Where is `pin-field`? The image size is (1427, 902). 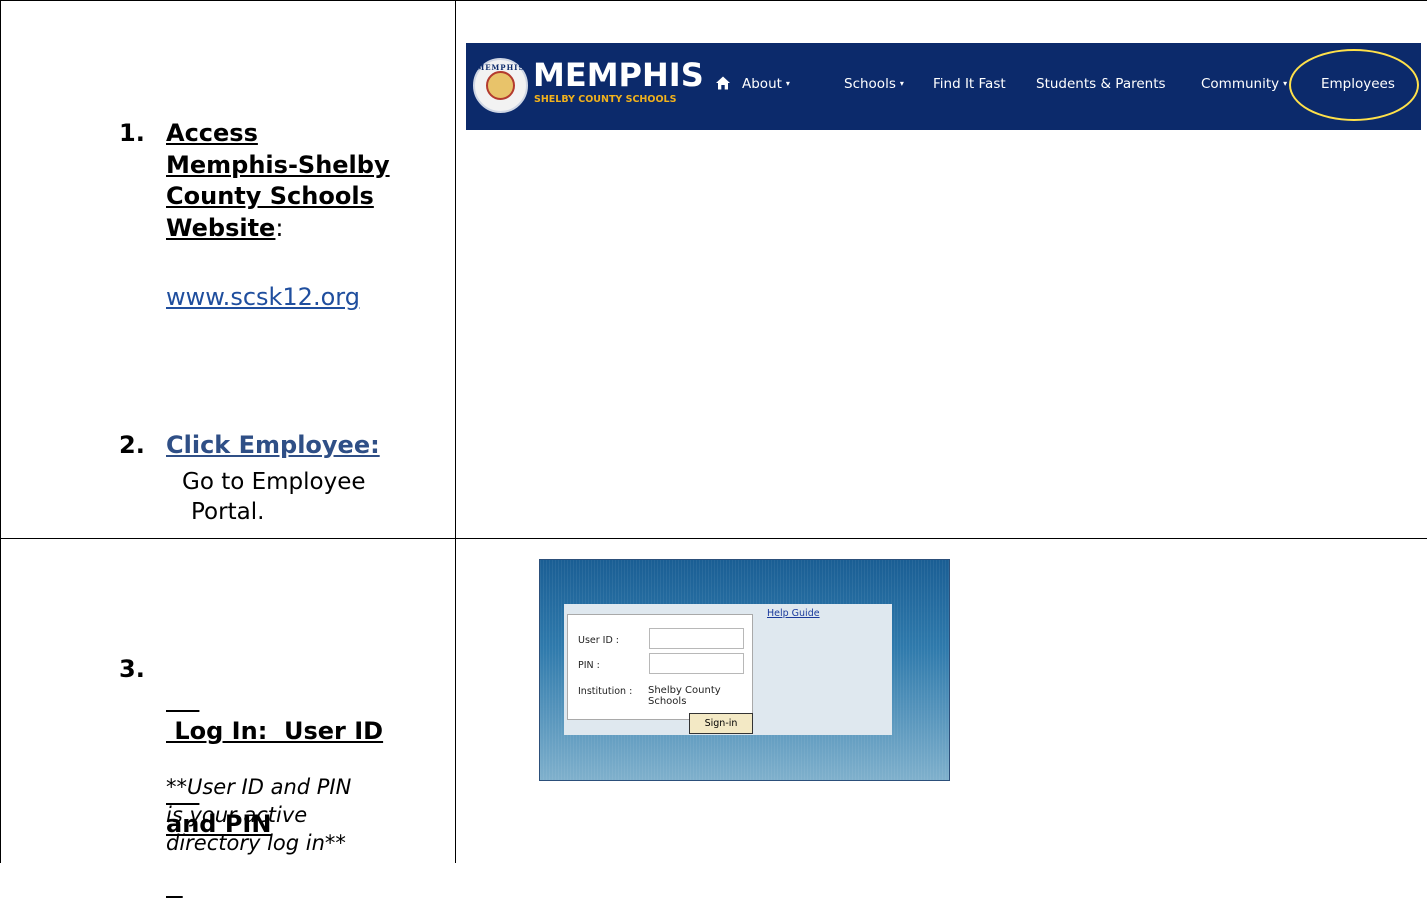 pin-field is located at coordinates (696, 663).